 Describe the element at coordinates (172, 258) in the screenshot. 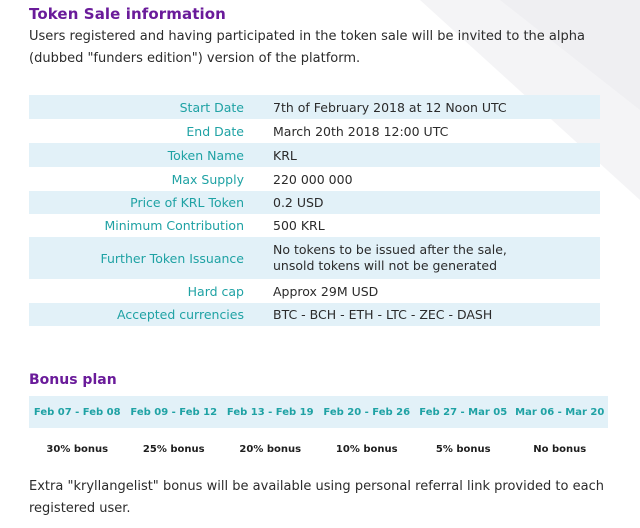

I see `info-label: Further Token Issuance` at that location.